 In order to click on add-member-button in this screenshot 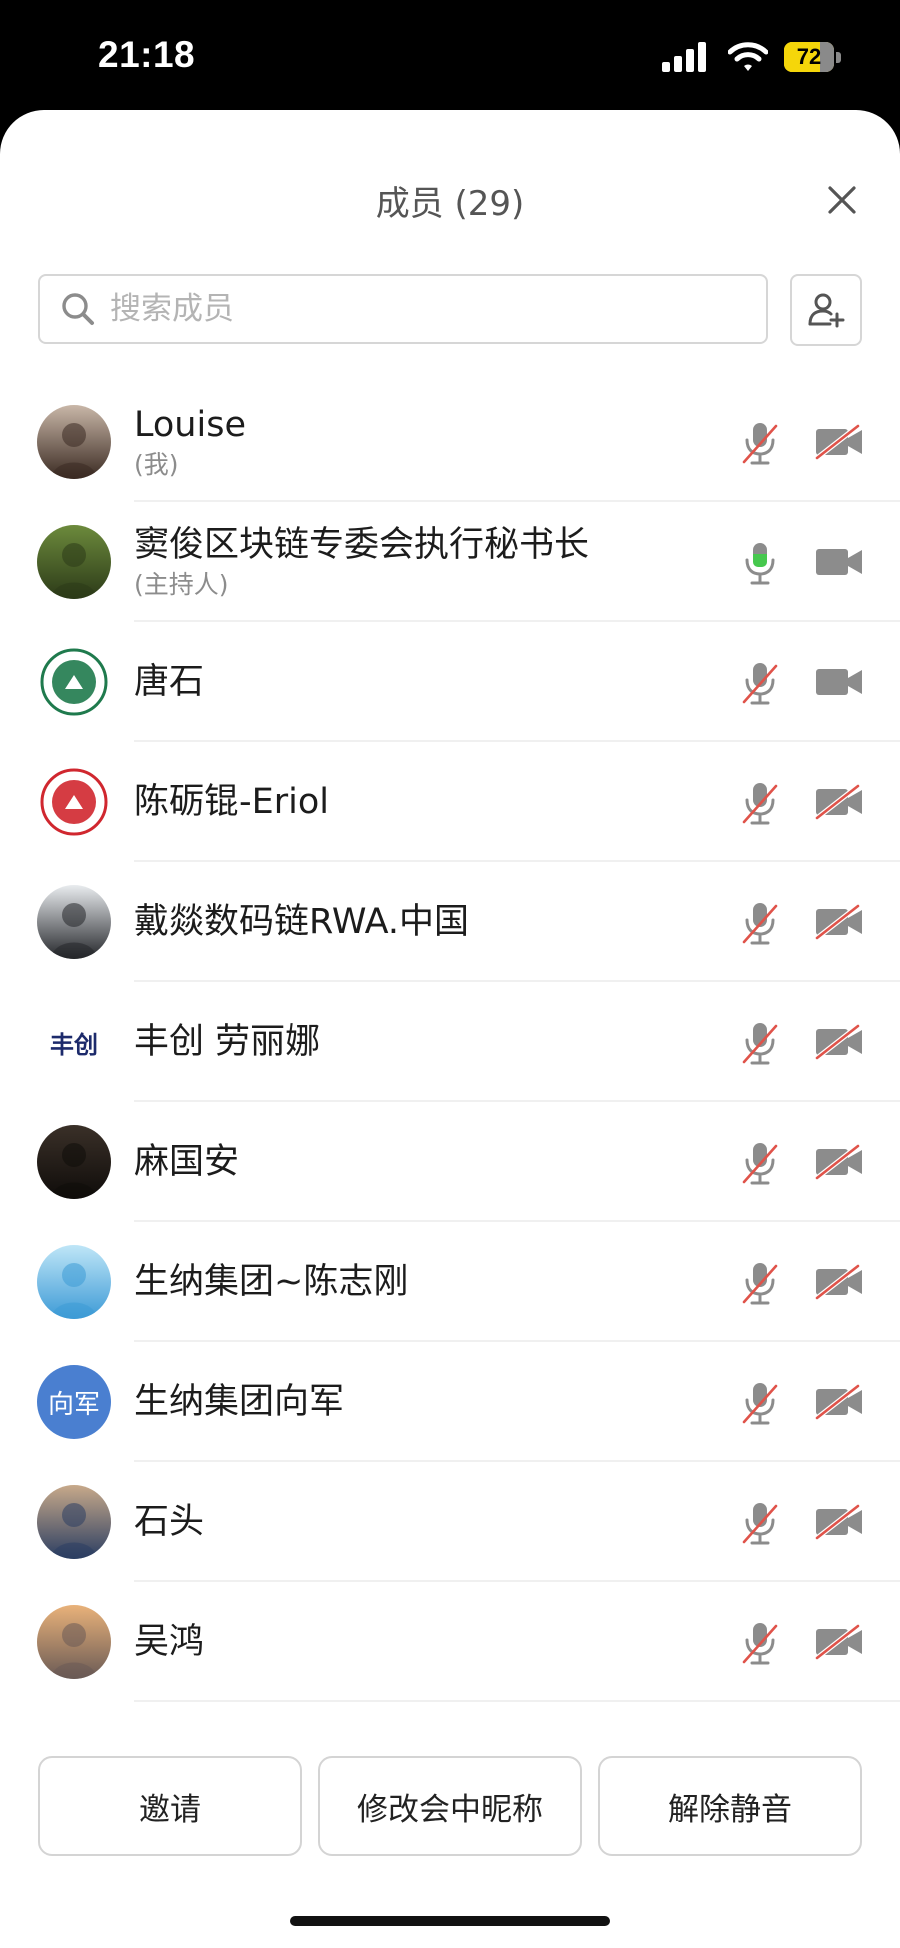, I will do `click(826, 310)`.